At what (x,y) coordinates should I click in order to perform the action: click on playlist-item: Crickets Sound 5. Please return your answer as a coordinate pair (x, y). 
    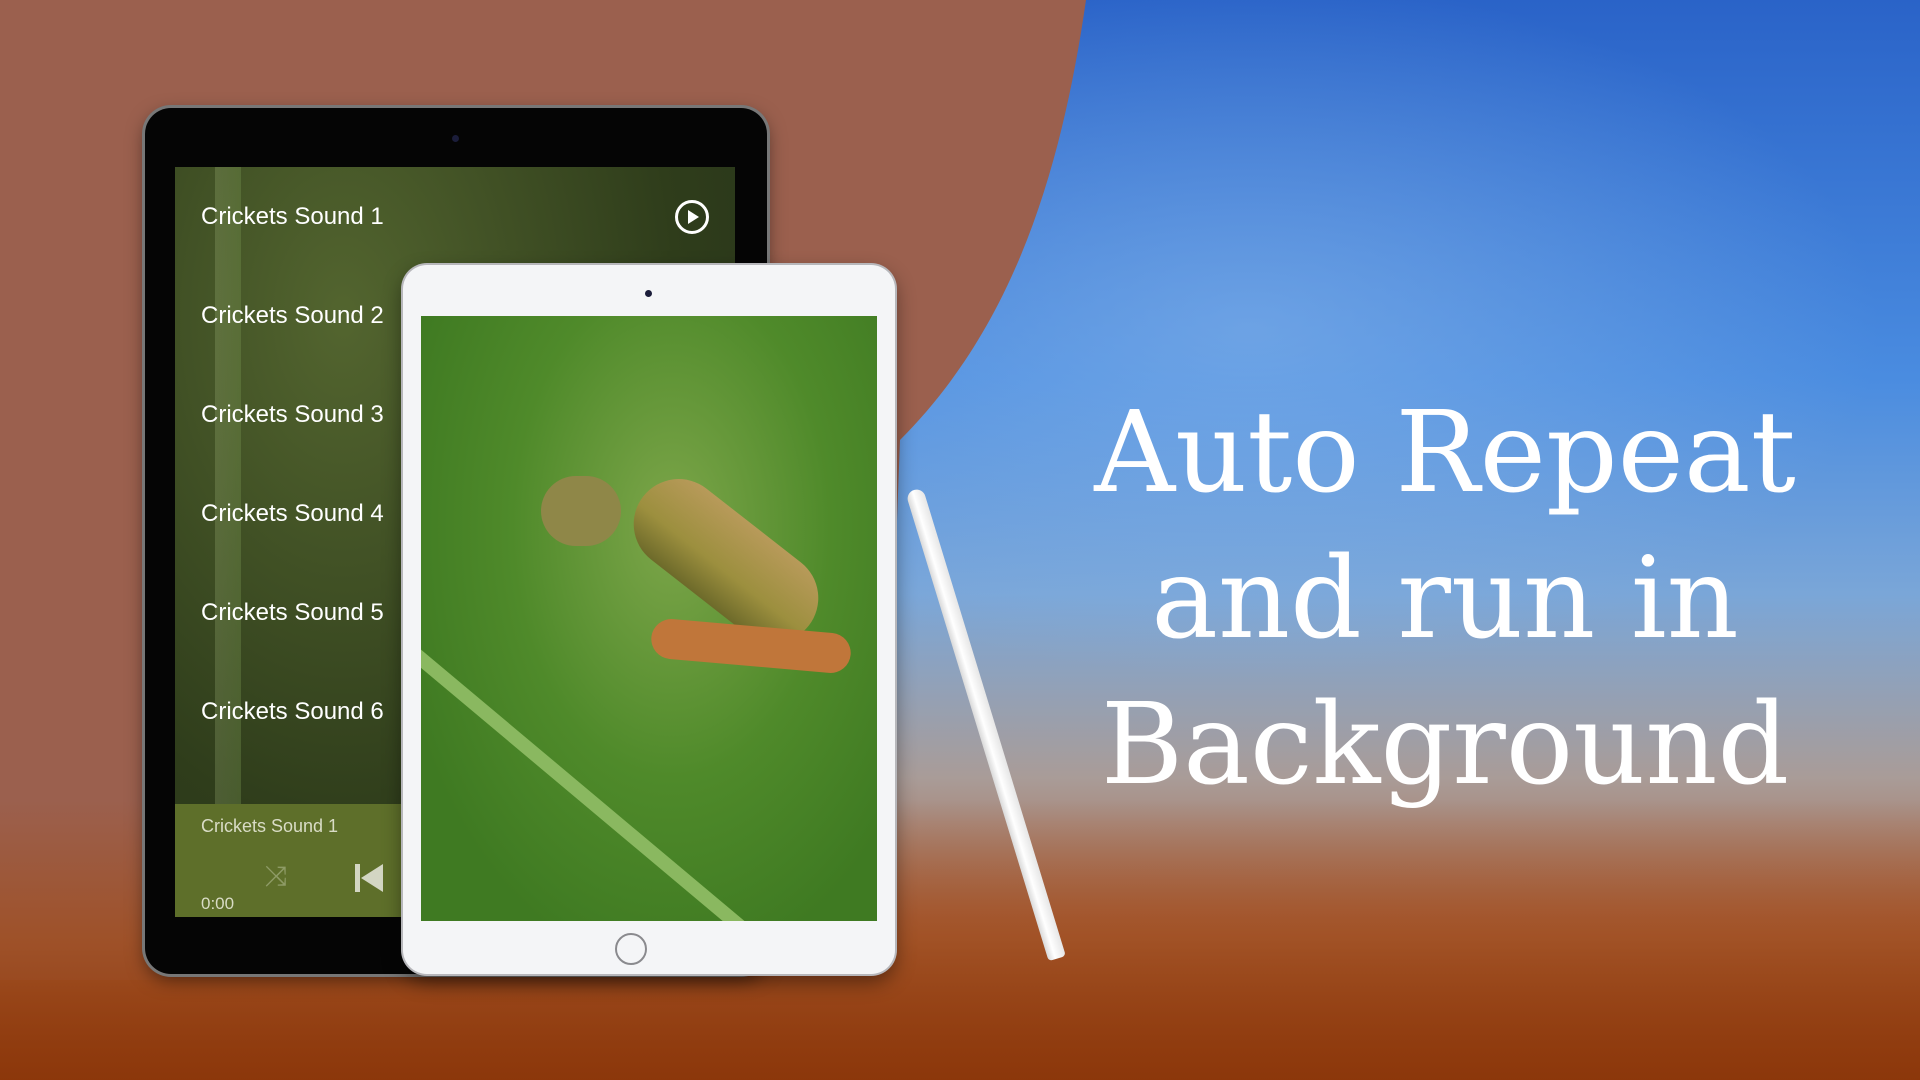
    Looking at the image, I should click on (292, 613).